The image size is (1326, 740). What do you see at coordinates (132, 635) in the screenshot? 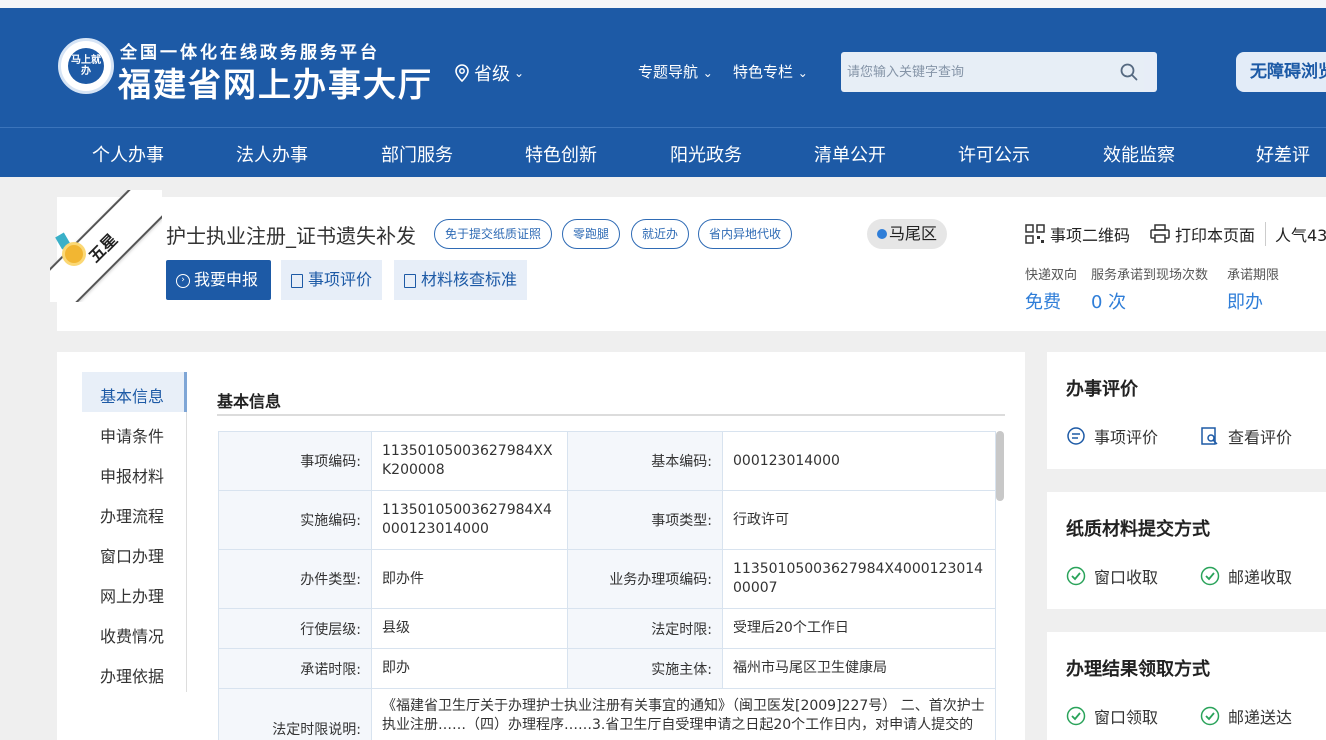
I see `sidebar-item-fees: 收费情况` at bounding box center [132, 635].